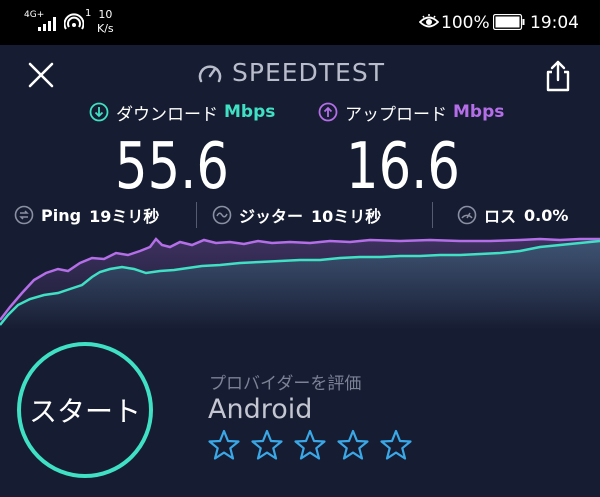 The image size is (600, 497). What do you see at coordinates (479, 112) in the screenshot?
I see `upload-unit: Mbps` at bounding box center [479, 112].